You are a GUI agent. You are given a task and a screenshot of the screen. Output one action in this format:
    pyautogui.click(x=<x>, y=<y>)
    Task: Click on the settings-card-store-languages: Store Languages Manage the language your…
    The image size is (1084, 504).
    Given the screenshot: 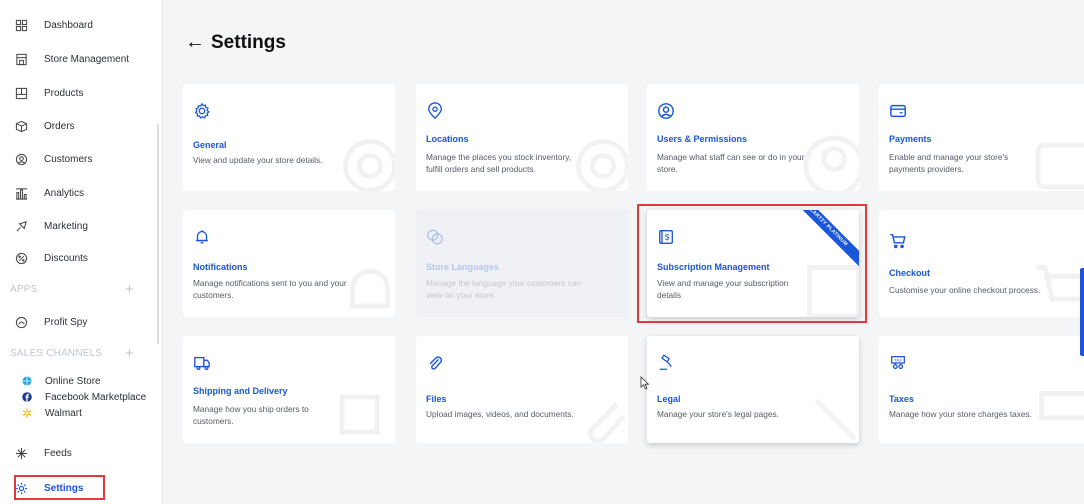 What is the action you would take?
    pyautogui.click(x=522, y=263)
    